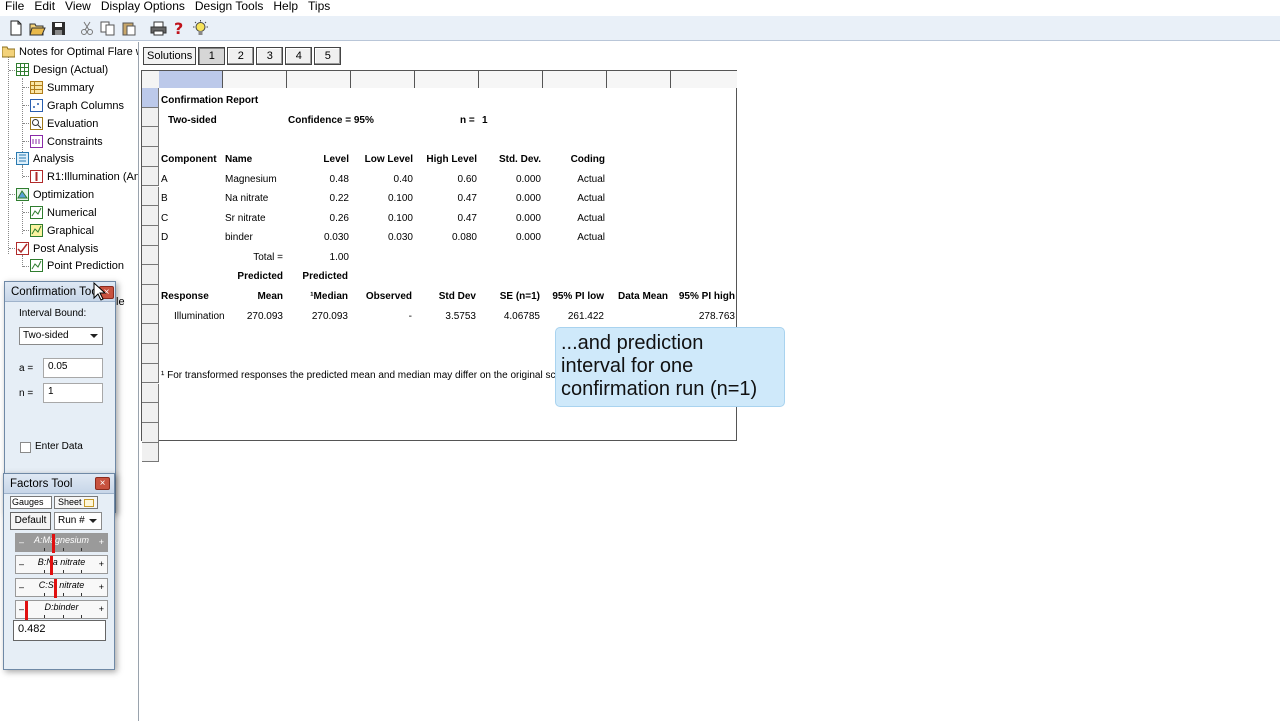 This screenshot has width=1280, height=721. What do you see at coordinates (328, 56) in the screenshot?
I see `solution-button-5: 5` at bounding box center [328, 56].